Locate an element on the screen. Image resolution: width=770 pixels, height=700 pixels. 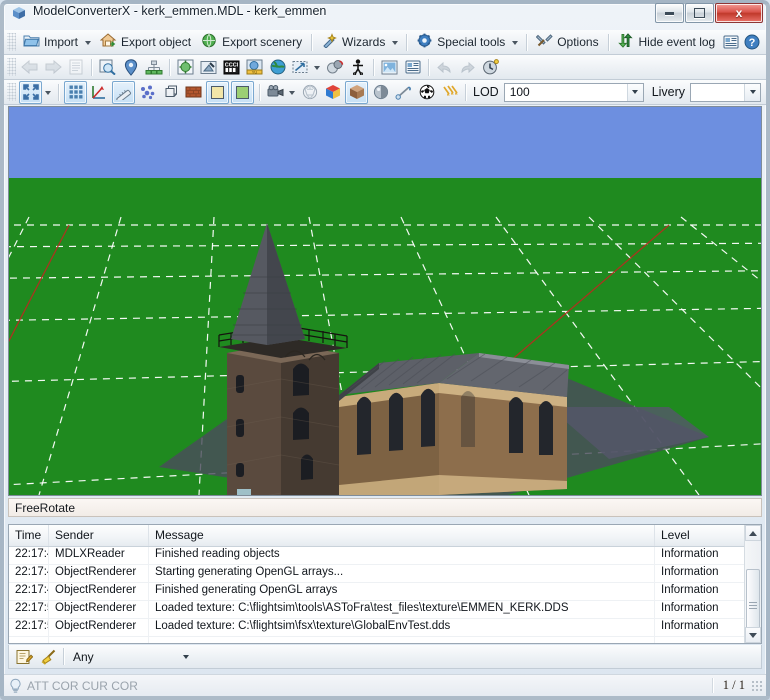
cell-message: Finished generating OpenGL arrays is located at coordinates (402, 591).